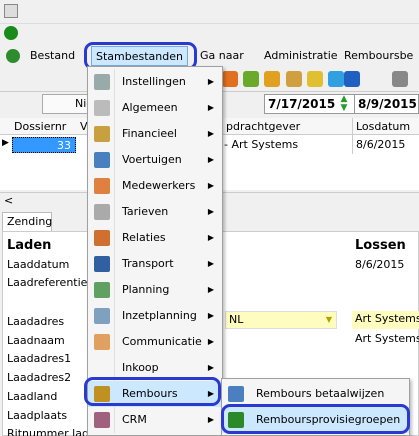 Image resolution: width=419 pixels, height=436 pixels. Describe the element at coordinates (52, 56) in the screenshot. I see `menu-bestand: Bestand` at that location.